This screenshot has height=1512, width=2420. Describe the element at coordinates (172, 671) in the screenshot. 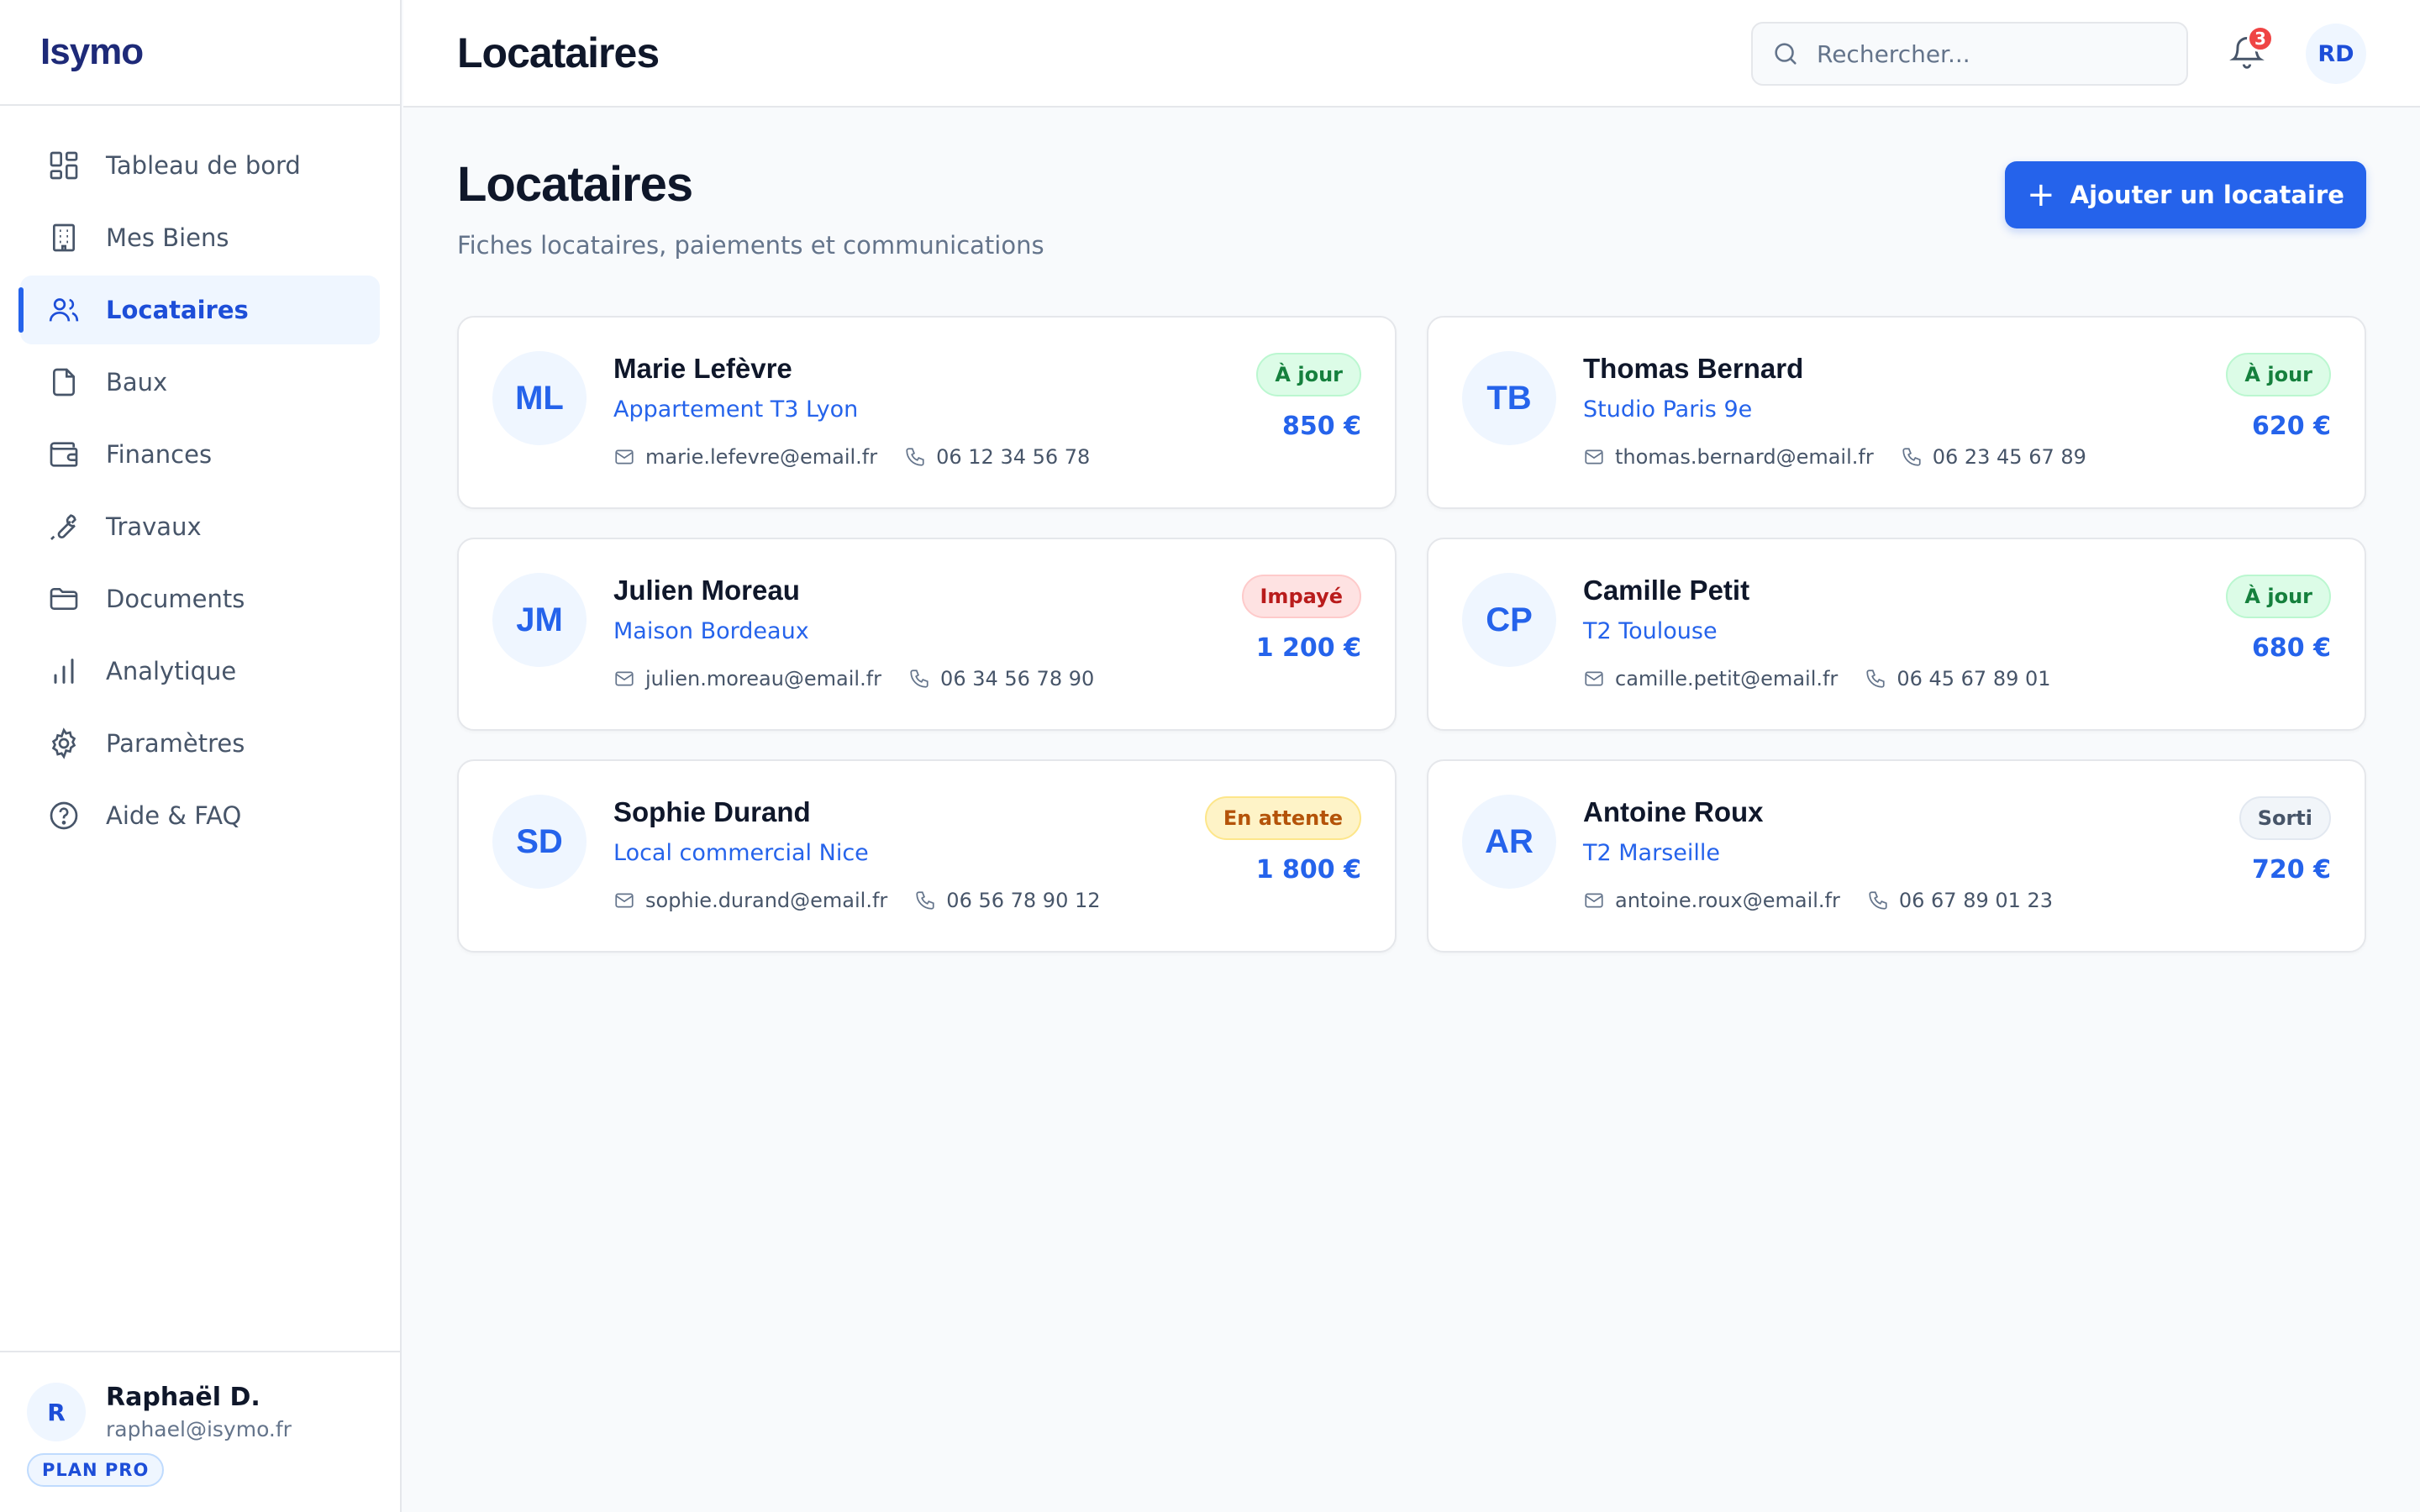

I see `sidebar-item-label: Analytique` at that location.